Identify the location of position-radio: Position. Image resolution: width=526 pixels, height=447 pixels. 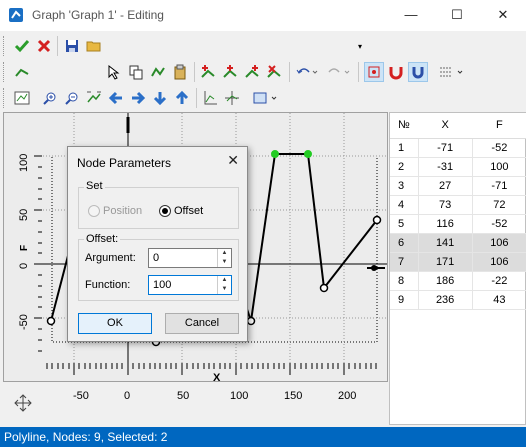
(115, 211).